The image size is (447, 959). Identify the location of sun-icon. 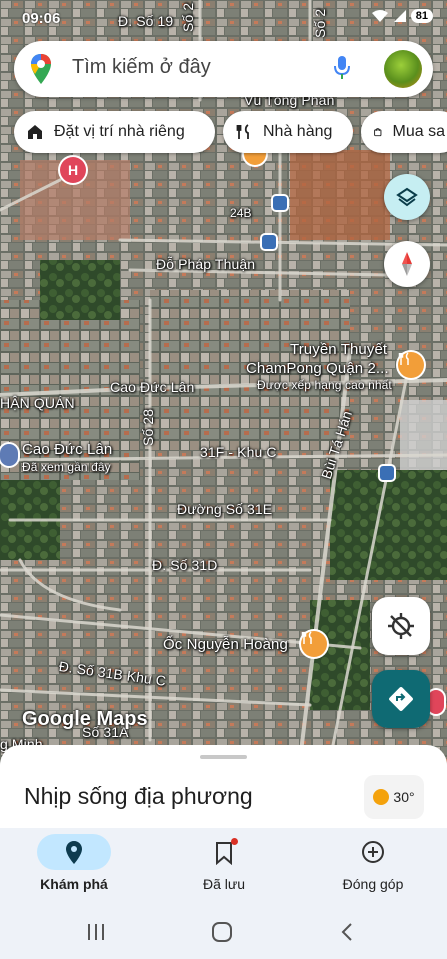
(381, 797).